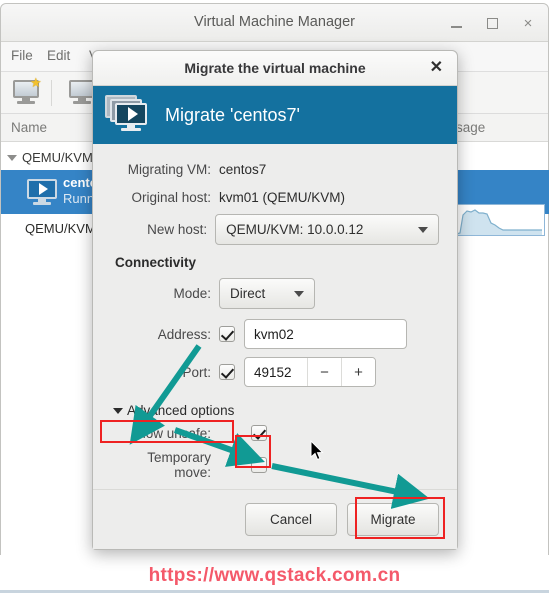  I want to click on tree-group-qemu-kvm: QEMU/KVM, so click(50, 157).